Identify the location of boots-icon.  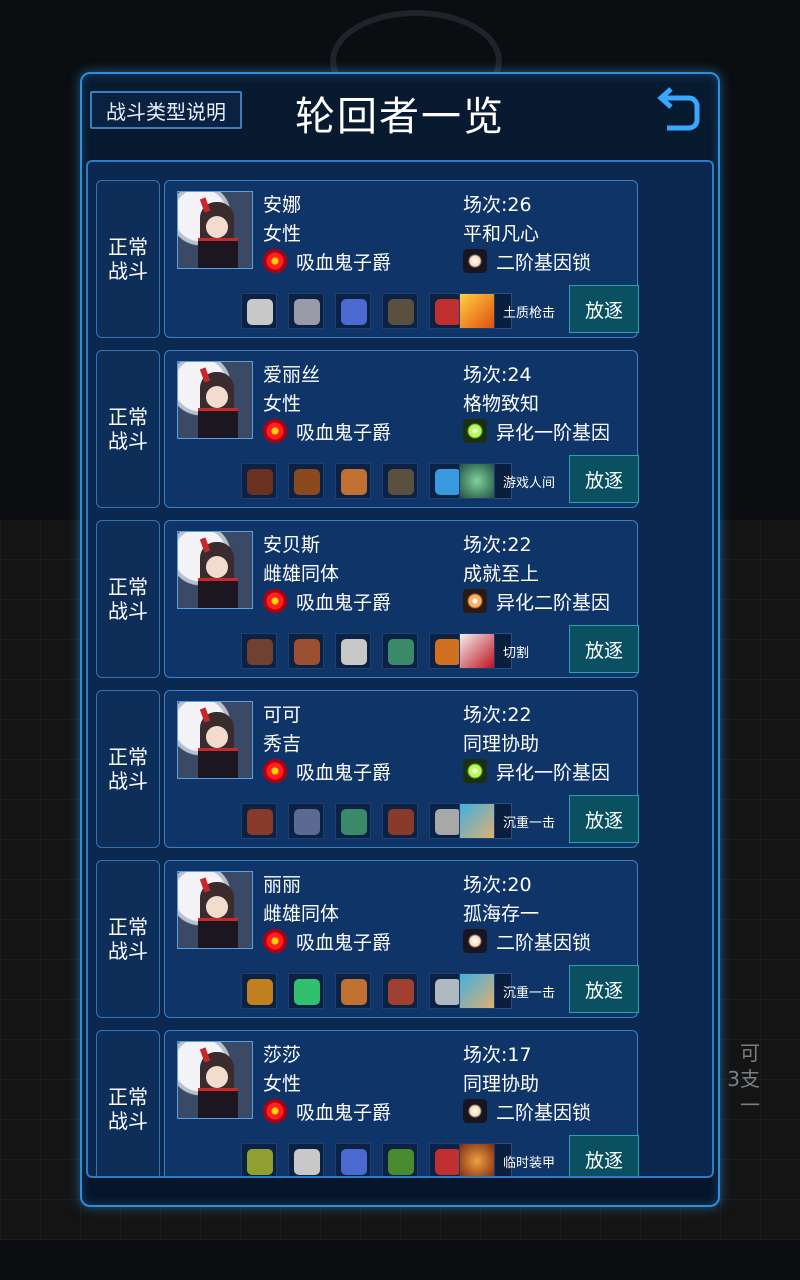
(260, 652).